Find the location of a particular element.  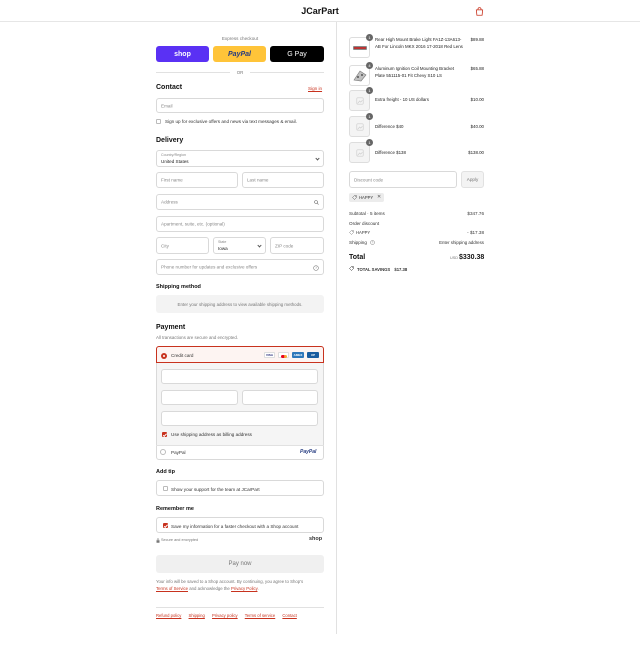

total-value: $330.38 is located at coordinates (472, 257).